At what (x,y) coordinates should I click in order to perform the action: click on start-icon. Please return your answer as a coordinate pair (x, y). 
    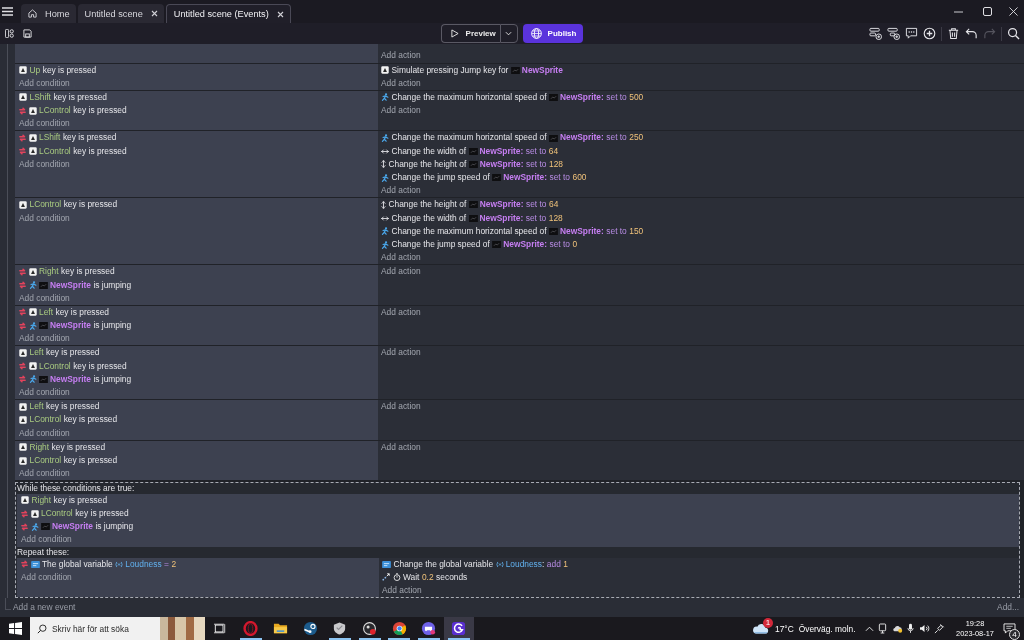
    Looking at the image, I should click on (15, 628).